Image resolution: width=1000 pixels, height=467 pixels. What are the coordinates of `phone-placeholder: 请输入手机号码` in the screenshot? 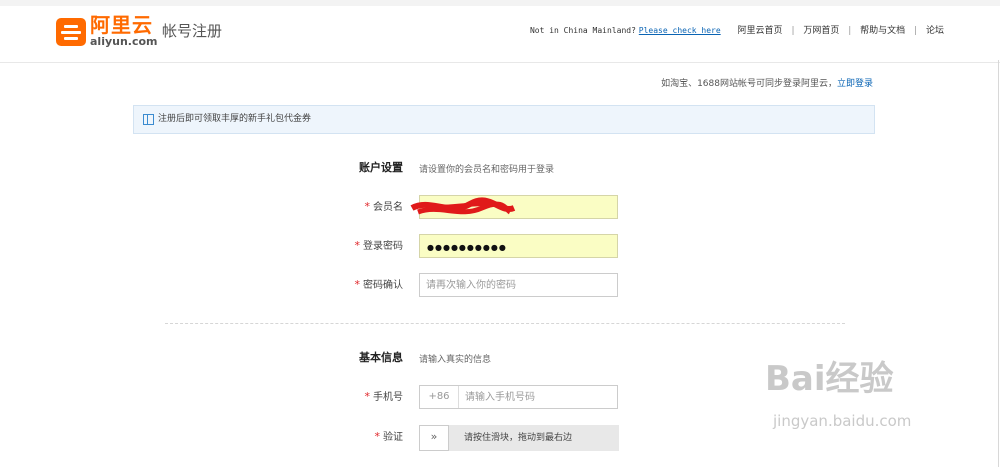 It's located at (500, 397).